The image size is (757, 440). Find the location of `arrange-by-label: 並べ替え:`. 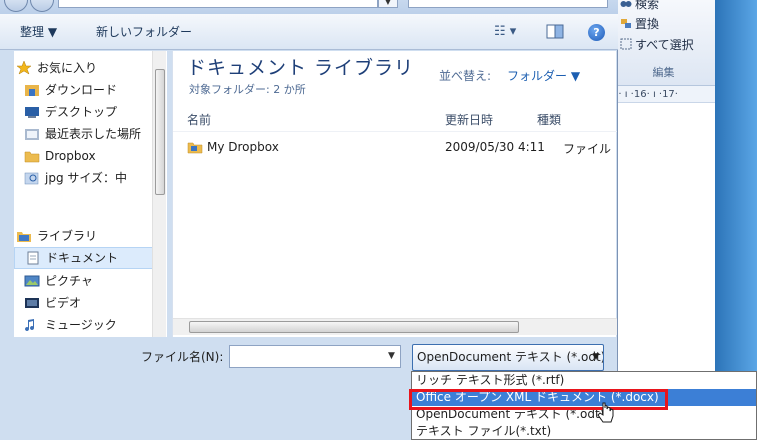

arrange-by-label: 並べ替え: is located at coordinates (465, 76).